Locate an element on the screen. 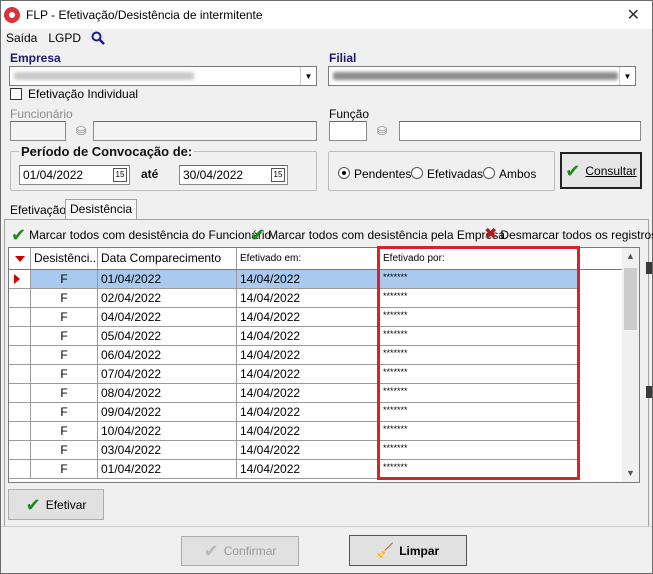  data-ate-input: 30/04/2022 15 is located at coordinates (233, 175).